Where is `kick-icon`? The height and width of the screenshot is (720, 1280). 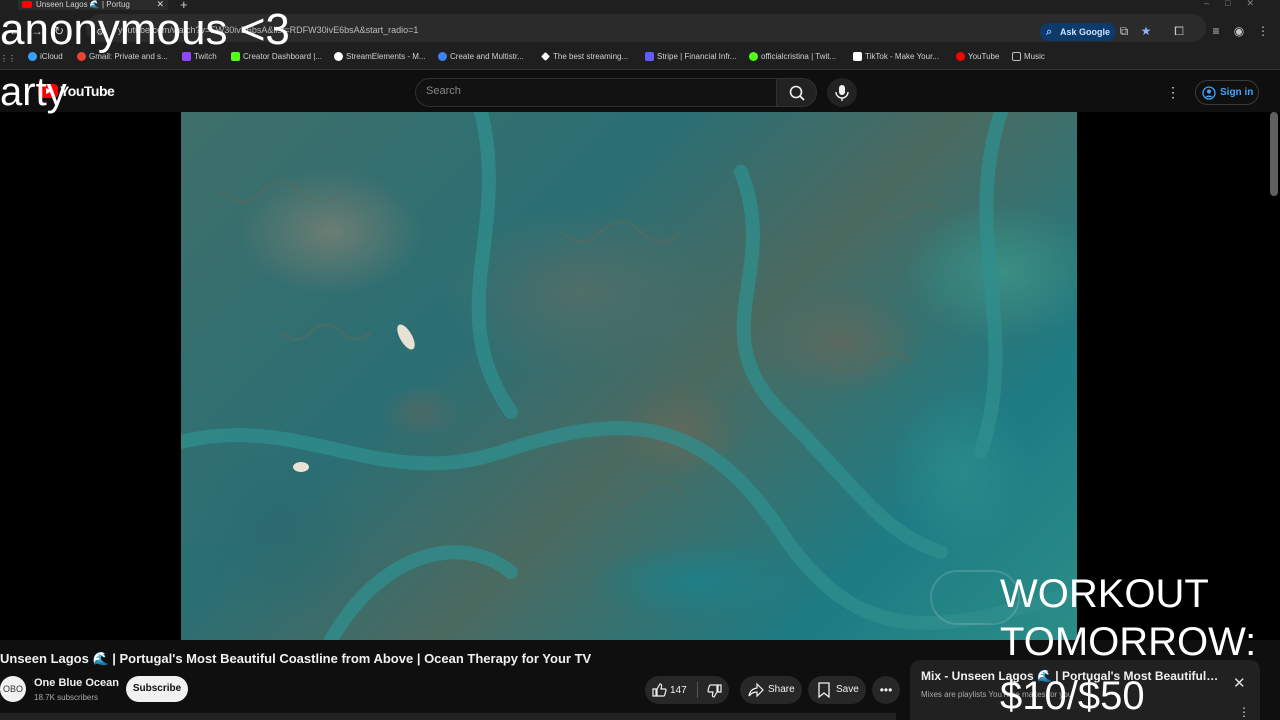 kick-icon is located at coordinates (753, 56).